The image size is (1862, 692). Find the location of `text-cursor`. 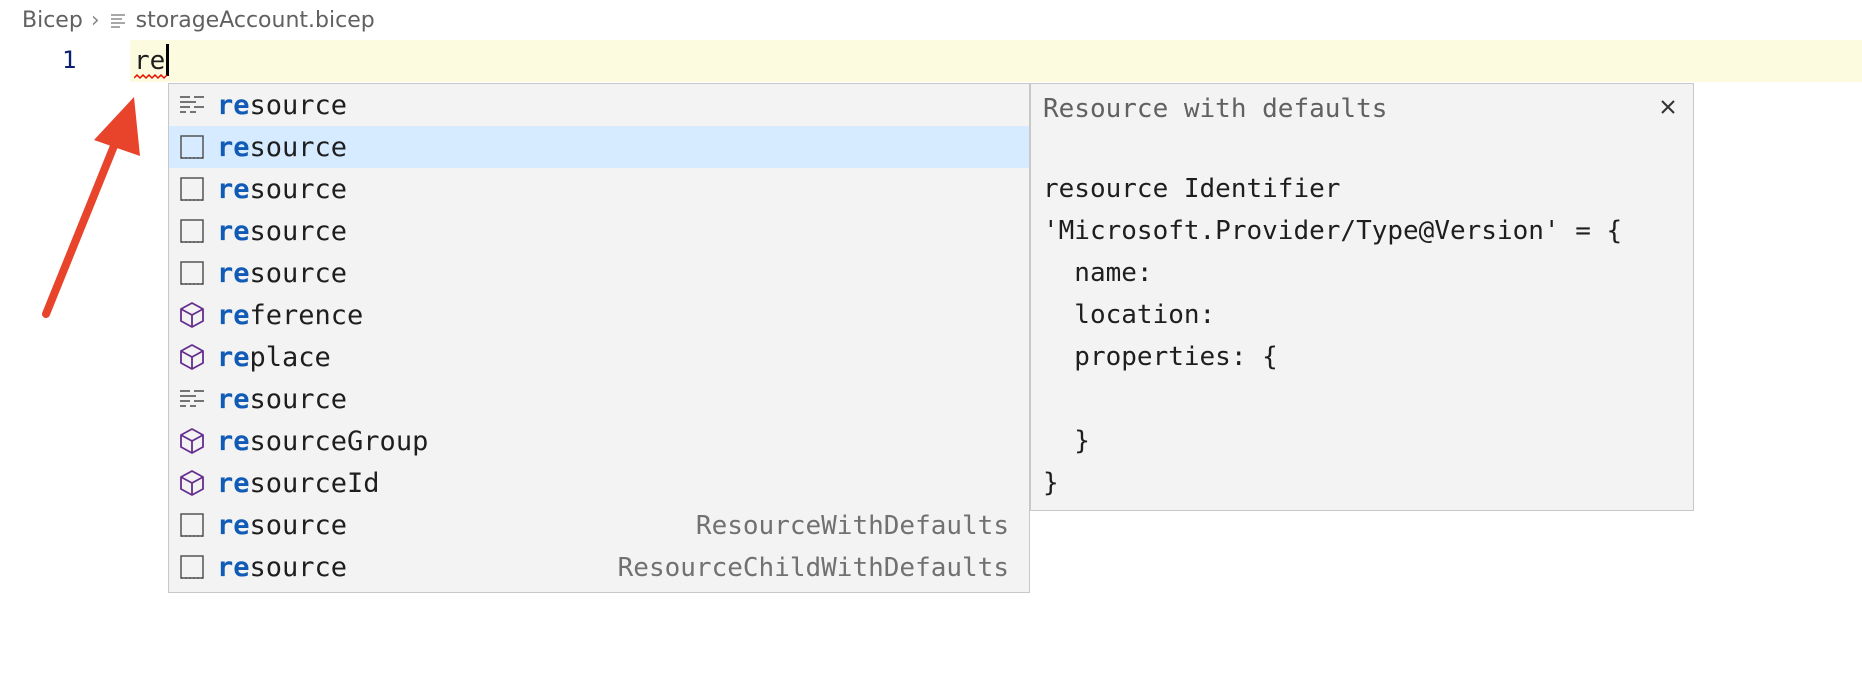

text-cursor is located at coordinates (167, 60).